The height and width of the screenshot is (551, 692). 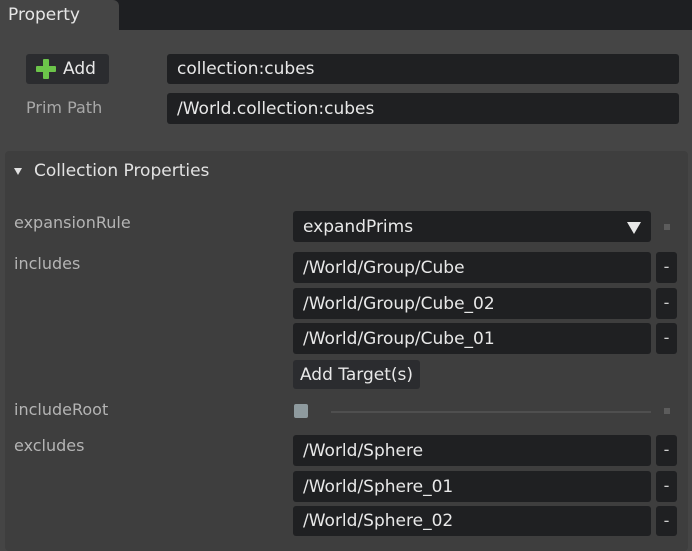 What do you see at coordinates (79, 69) in the screenshot?
I see `add-button-label: Add` at bounding box center [79, 69].